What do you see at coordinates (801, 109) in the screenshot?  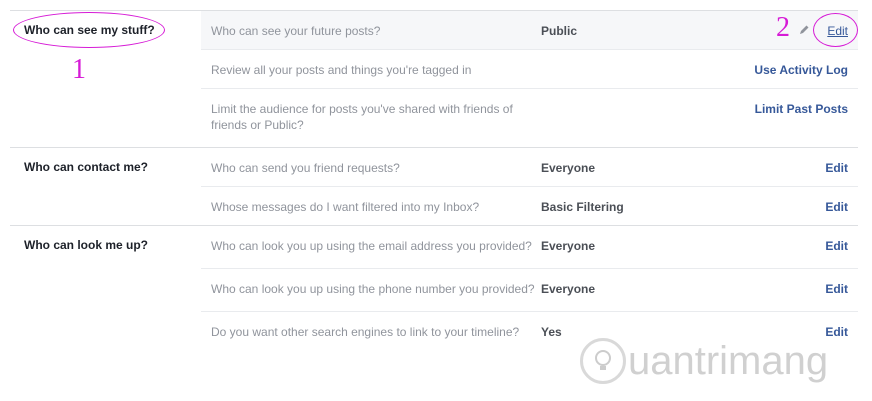 I see `limit-past-posts-link: Limit Past Posts` at bounding box center [801, 109].